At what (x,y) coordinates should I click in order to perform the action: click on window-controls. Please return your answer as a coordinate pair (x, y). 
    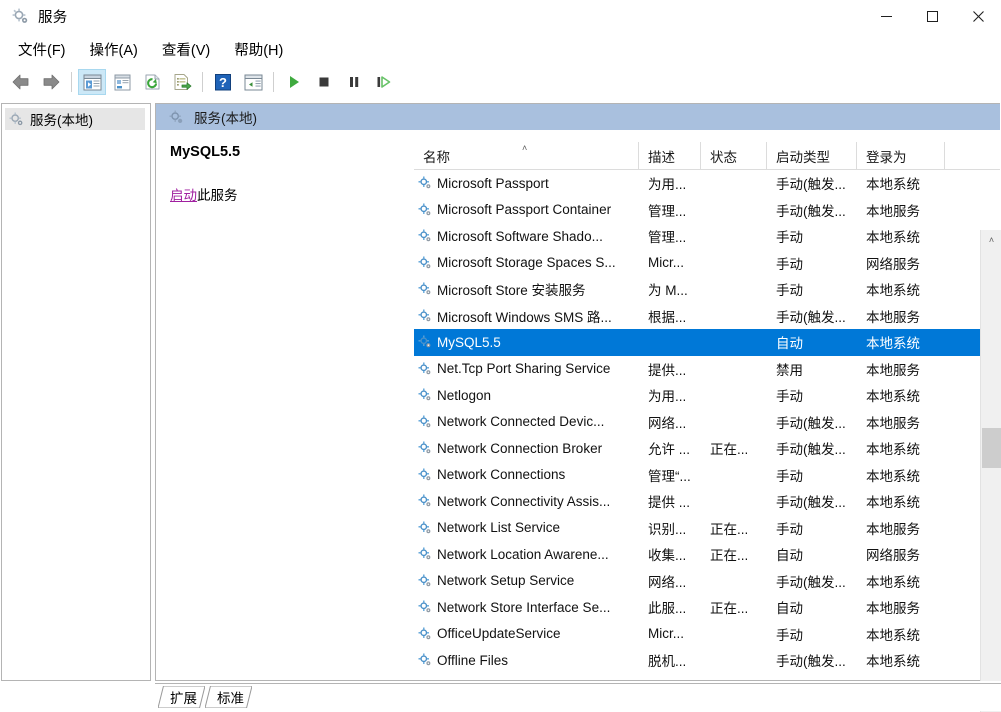
    Looking at the image, I should click on (932, 16).